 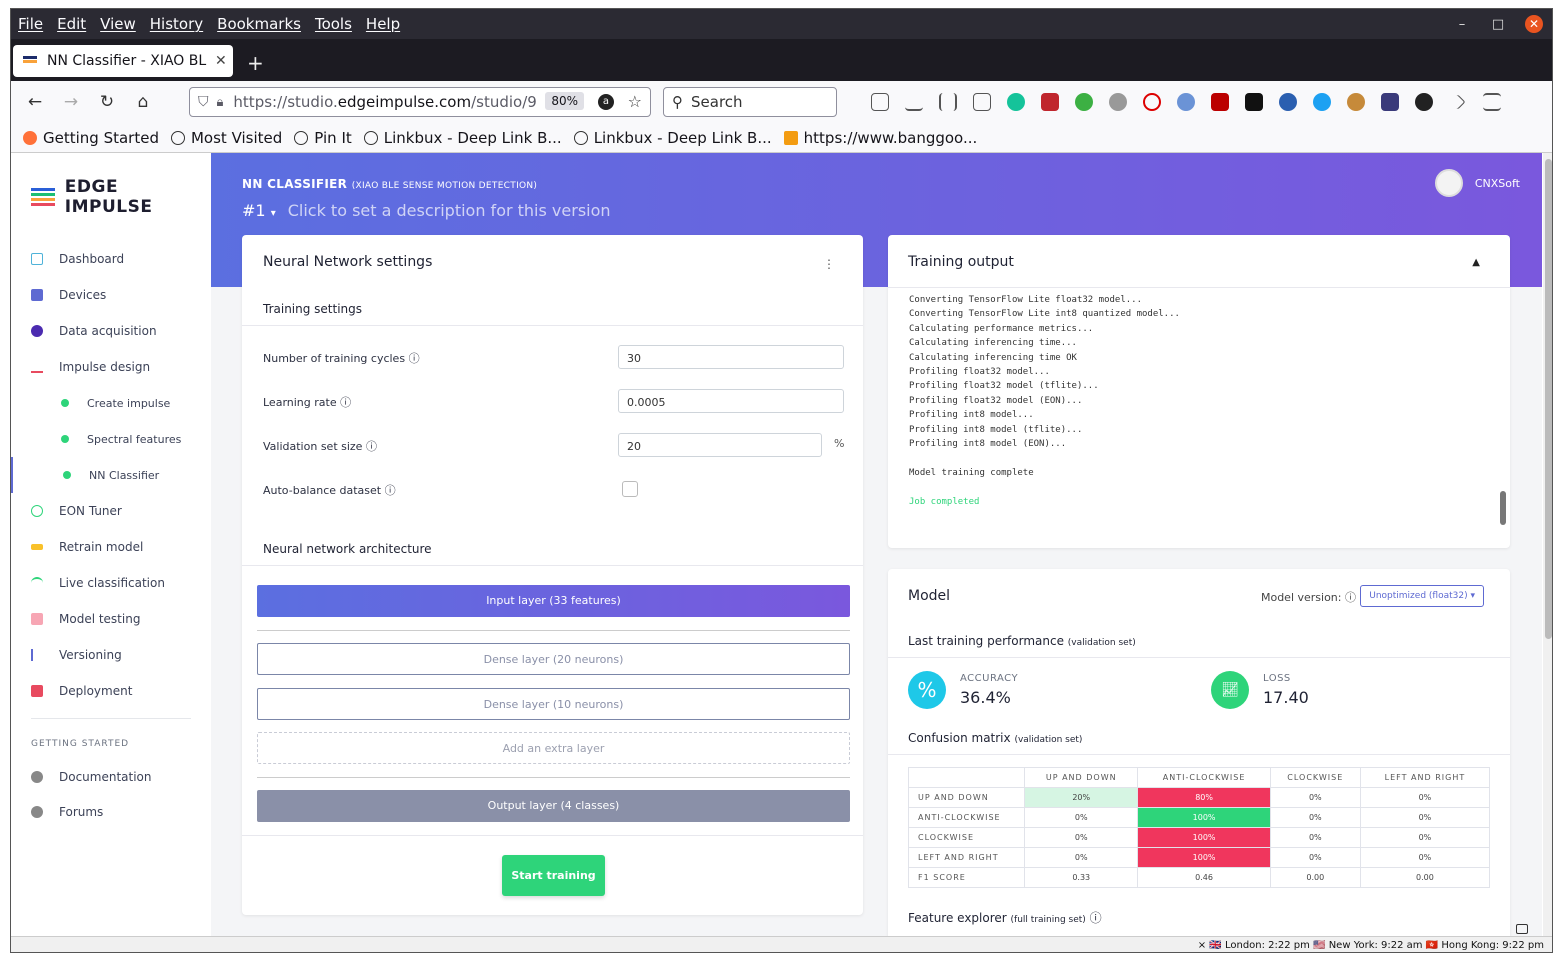 What do you see at coordinates (1492, 102) in the screenshot?
I see `hamburger-menu-icon` at bounding box center [1492, 102].